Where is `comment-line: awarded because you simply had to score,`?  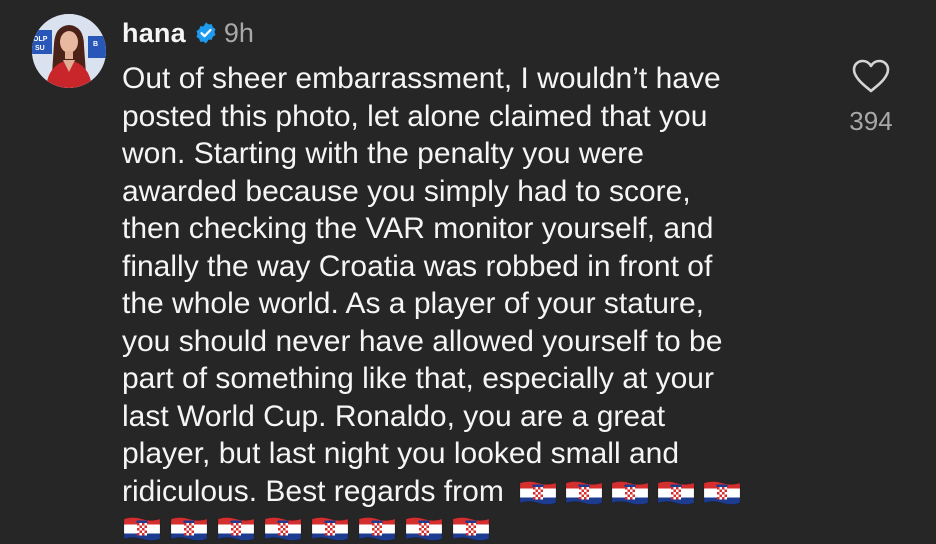 comment-line: awarded because you simply had to score, is located at coordinates (406, 191).